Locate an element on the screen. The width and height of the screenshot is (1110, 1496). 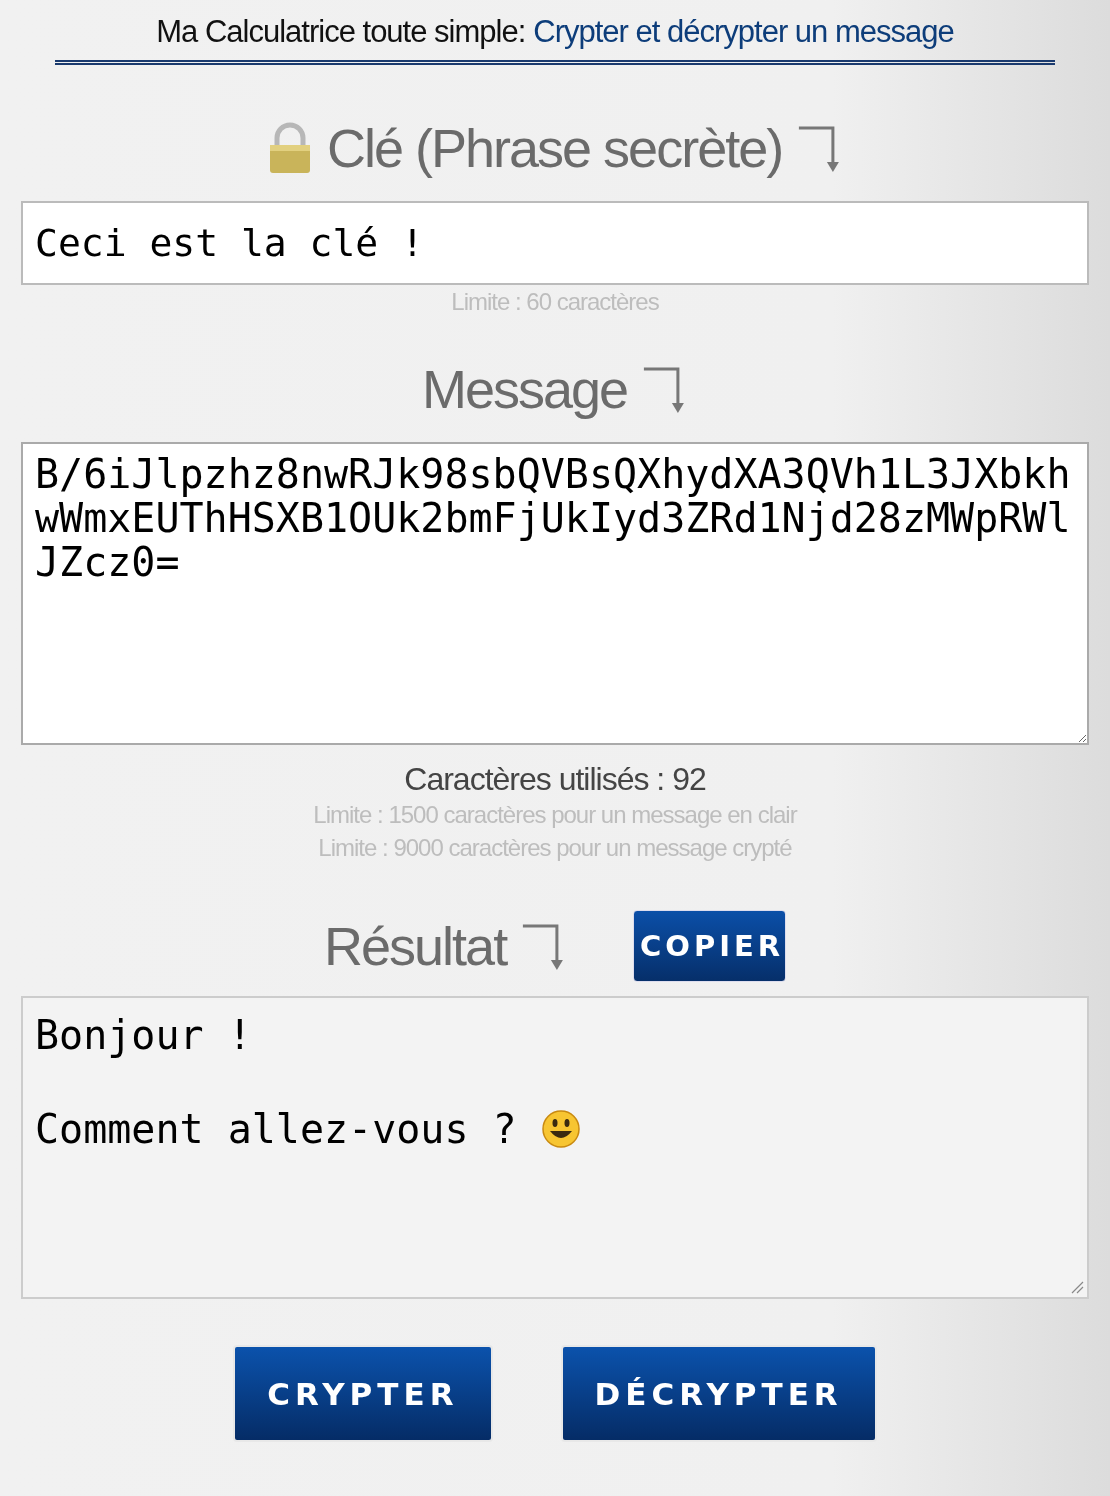
resize-grip-icon is located at coordinates (1077, 1287).